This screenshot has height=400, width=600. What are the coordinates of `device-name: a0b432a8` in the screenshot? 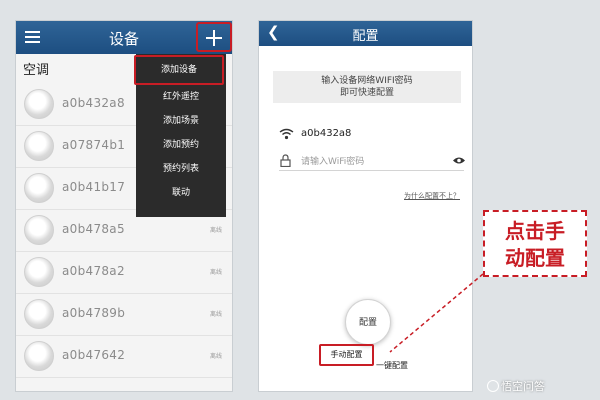 It's located at (93, 103).